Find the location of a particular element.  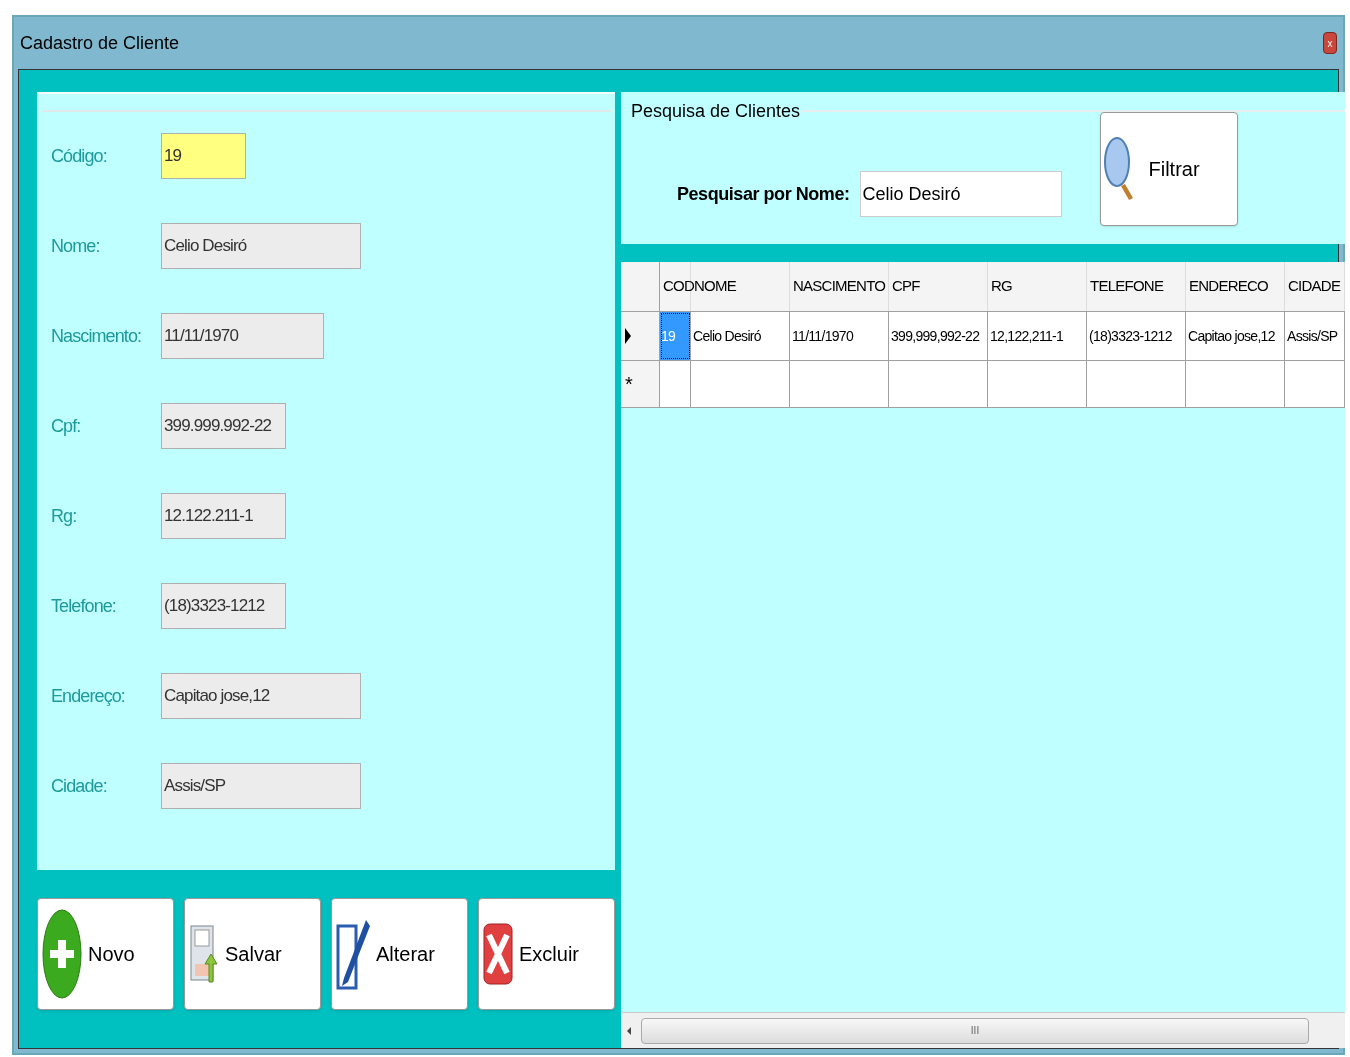

field-label: Nascimento: is located at coordinates (97, 336).